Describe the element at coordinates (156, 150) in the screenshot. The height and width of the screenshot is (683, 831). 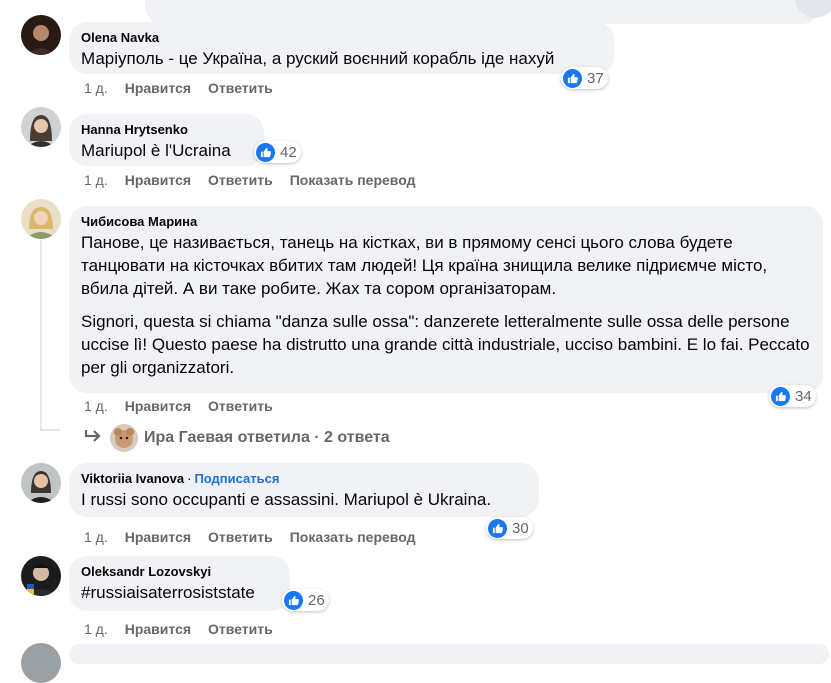
I see `comment-text: Mariupol è l'Ucraina` at that location.